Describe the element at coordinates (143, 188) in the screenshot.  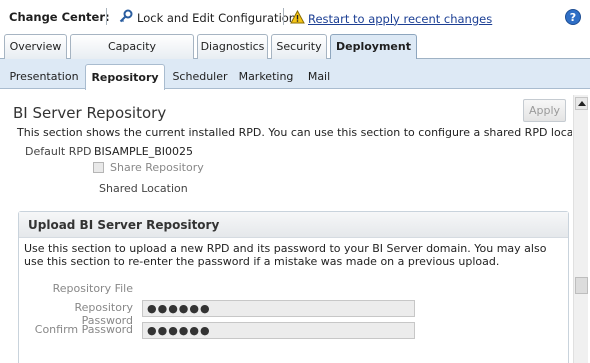
I see `shared-location-label: Shared Location` at that location.